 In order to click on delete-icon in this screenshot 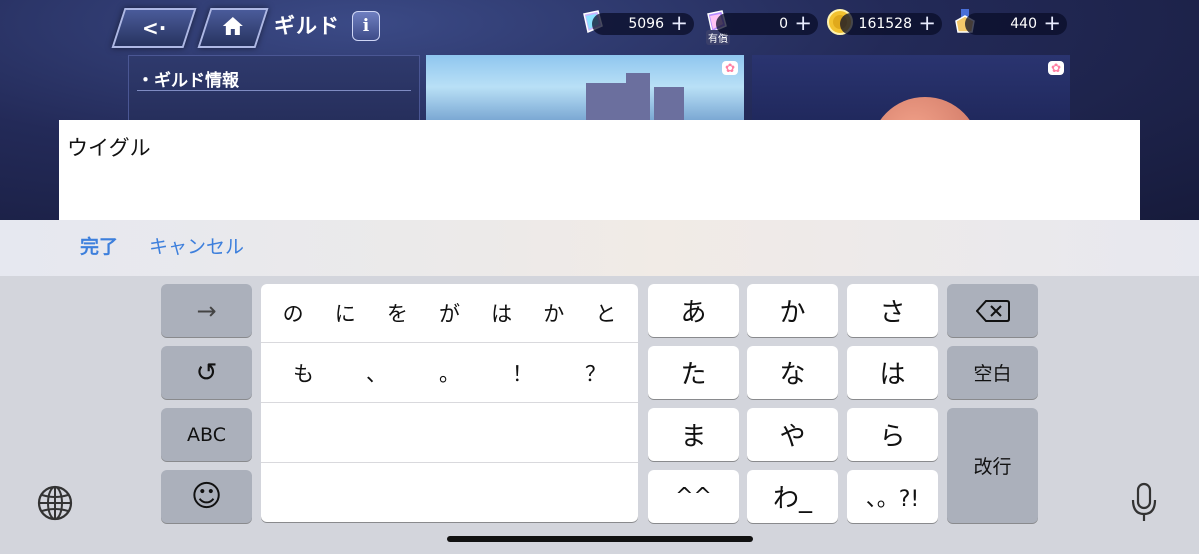, I will do `click(992, 310)`.